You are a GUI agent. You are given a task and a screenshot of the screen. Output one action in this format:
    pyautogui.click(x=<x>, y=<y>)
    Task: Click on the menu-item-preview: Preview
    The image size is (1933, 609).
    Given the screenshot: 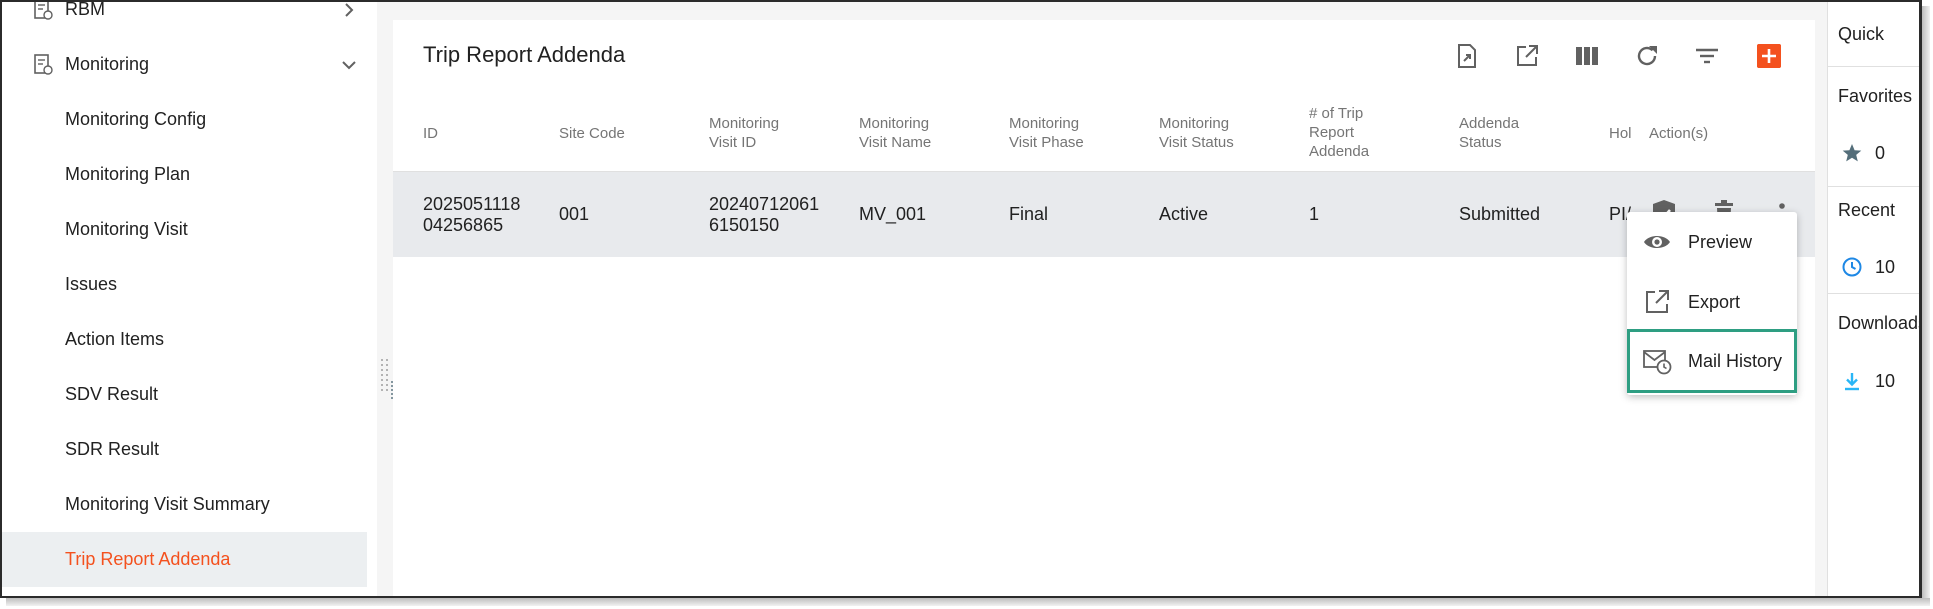 What is the action you would take?
    pyautogui.click(x=1712, y=242)
    